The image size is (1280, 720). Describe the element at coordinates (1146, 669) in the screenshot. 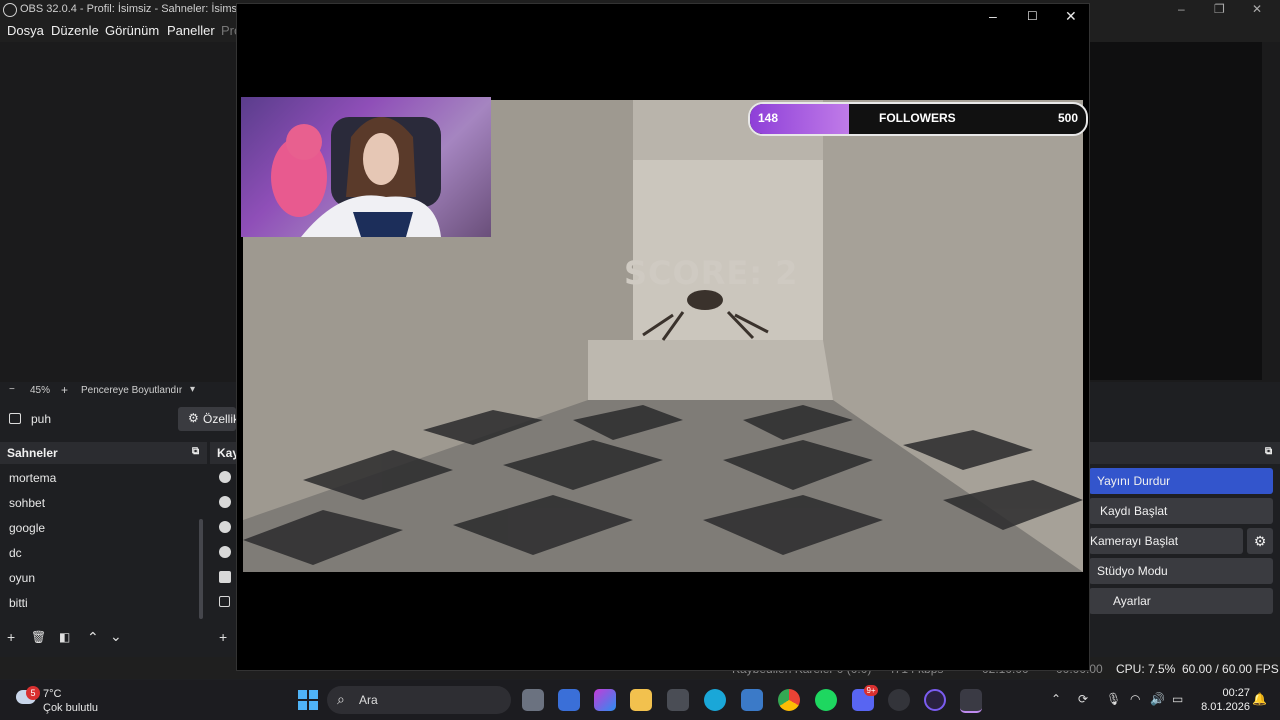

I see `cpu-usage: CPU: 7.5%` at that location.